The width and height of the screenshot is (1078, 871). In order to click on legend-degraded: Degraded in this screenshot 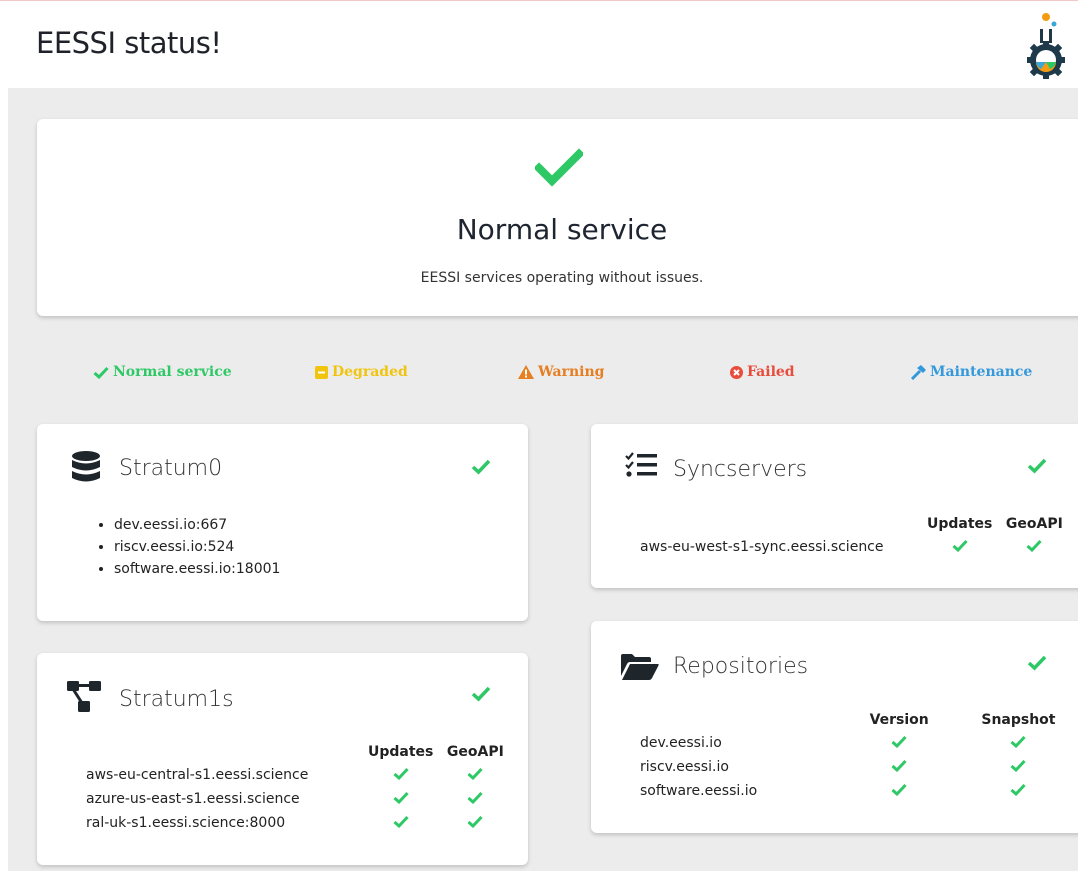, I will do `click(361, 372)`.